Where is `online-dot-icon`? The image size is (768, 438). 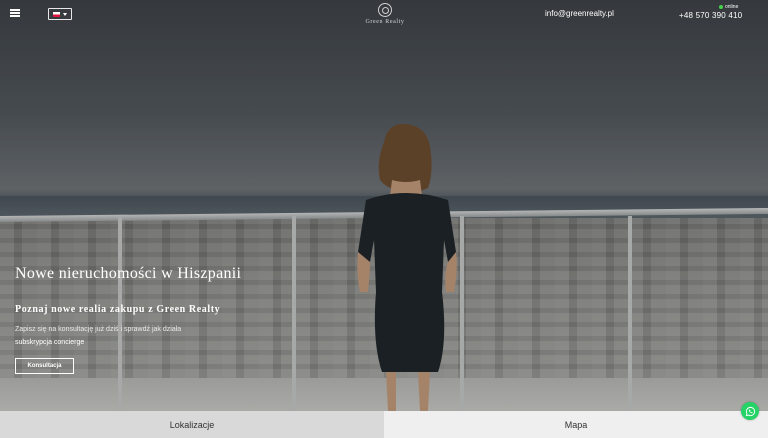 online-dot-icon is located at coordinates (721, 7).